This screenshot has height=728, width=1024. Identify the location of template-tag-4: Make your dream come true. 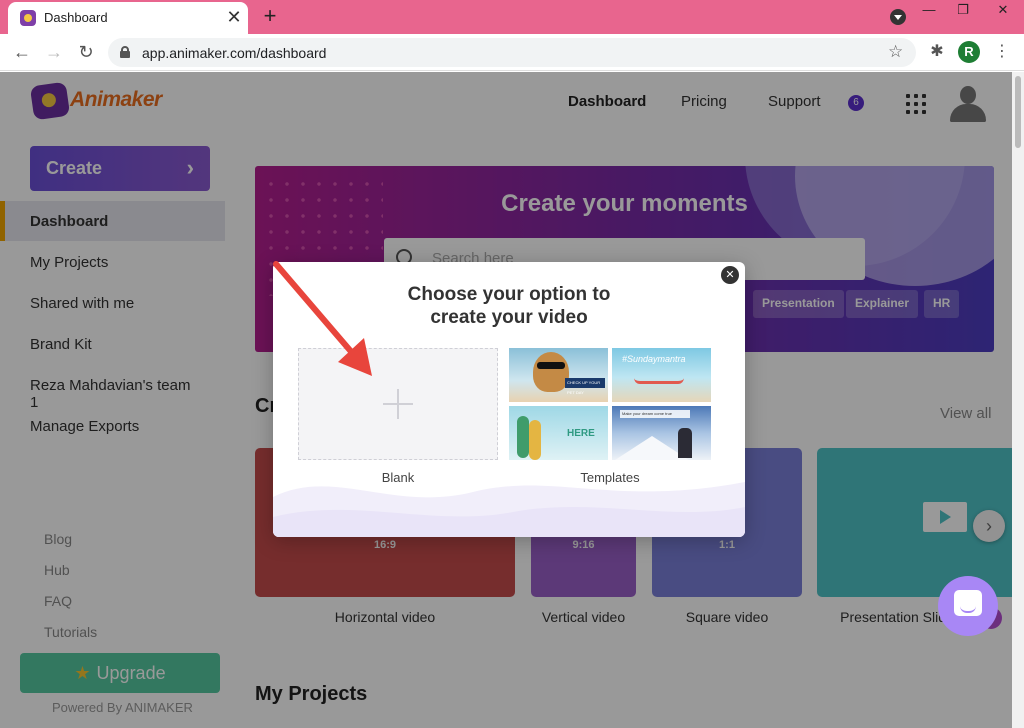
(655, 414).